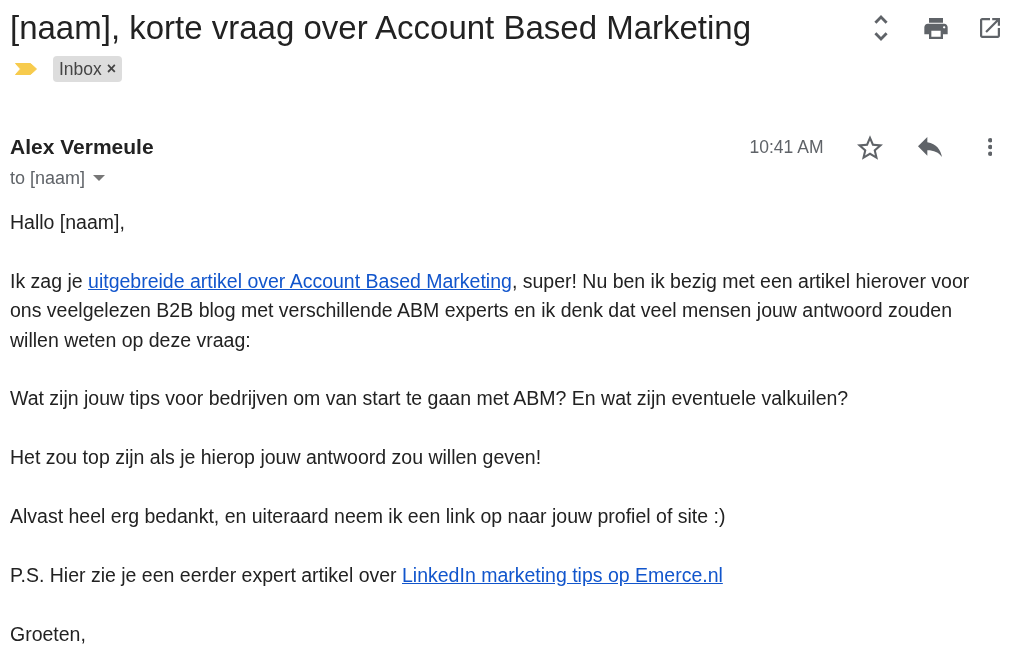 The image size is (1013, 650). What do you see at coordinates (48, 178) in the screenshot?
I see `recipient-line: to [naam]` at bounding box center [48, 178].